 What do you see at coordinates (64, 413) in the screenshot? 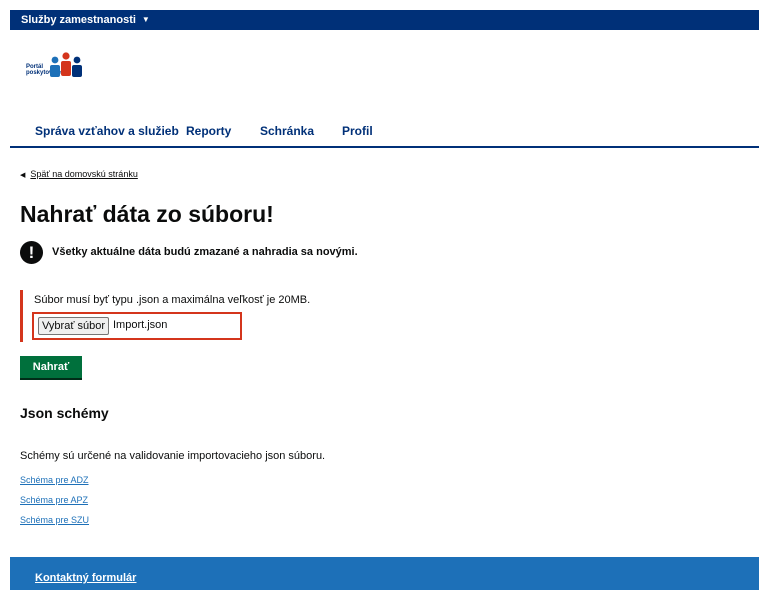
I see `json-schemas-heading: Json schémy` at bounding box center [64, 413].